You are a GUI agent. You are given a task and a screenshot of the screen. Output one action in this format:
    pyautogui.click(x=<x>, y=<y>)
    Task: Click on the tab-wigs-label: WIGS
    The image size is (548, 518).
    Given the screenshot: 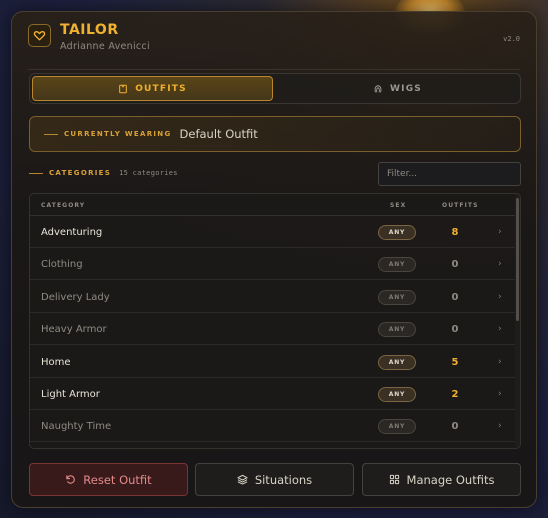 What is the action you would take?
    pyautogui.click(x=406, y=88)
    